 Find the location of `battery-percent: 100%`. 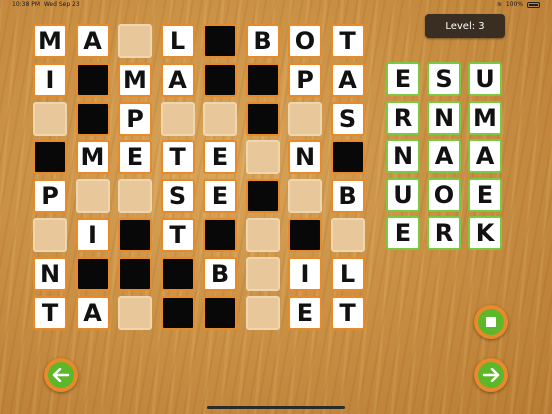

battery-percent: 100% is located at coordinates (514, 4).